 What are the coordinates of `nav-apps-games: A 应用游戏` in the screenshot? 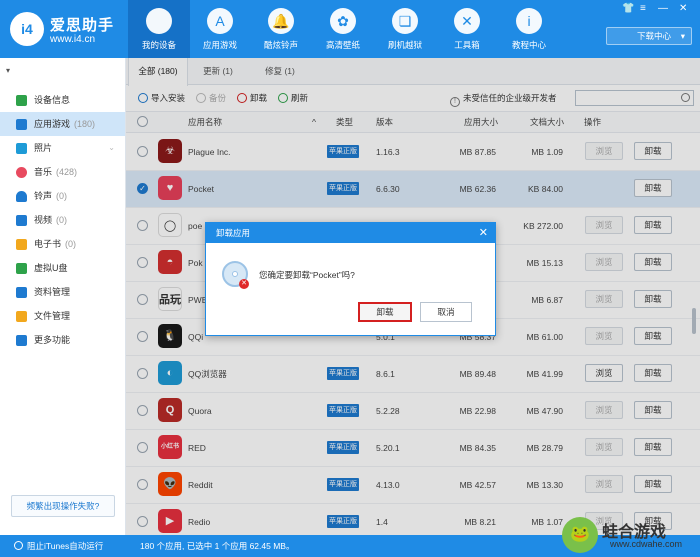 It's located at (220, 29).